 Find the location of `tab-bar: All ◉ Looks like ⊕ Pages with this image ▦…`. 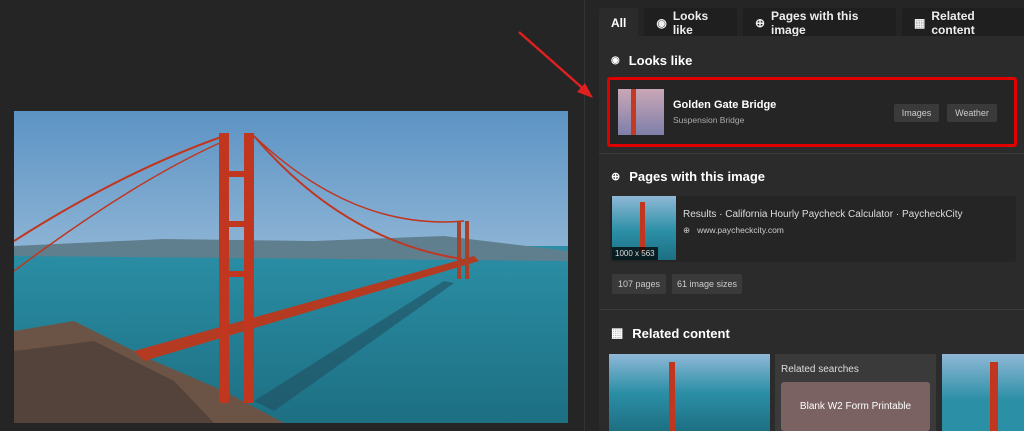

tab-bar: All ◉ Looks like ⊕ Pages with this image ▦… is located at coordinates (811, 22).